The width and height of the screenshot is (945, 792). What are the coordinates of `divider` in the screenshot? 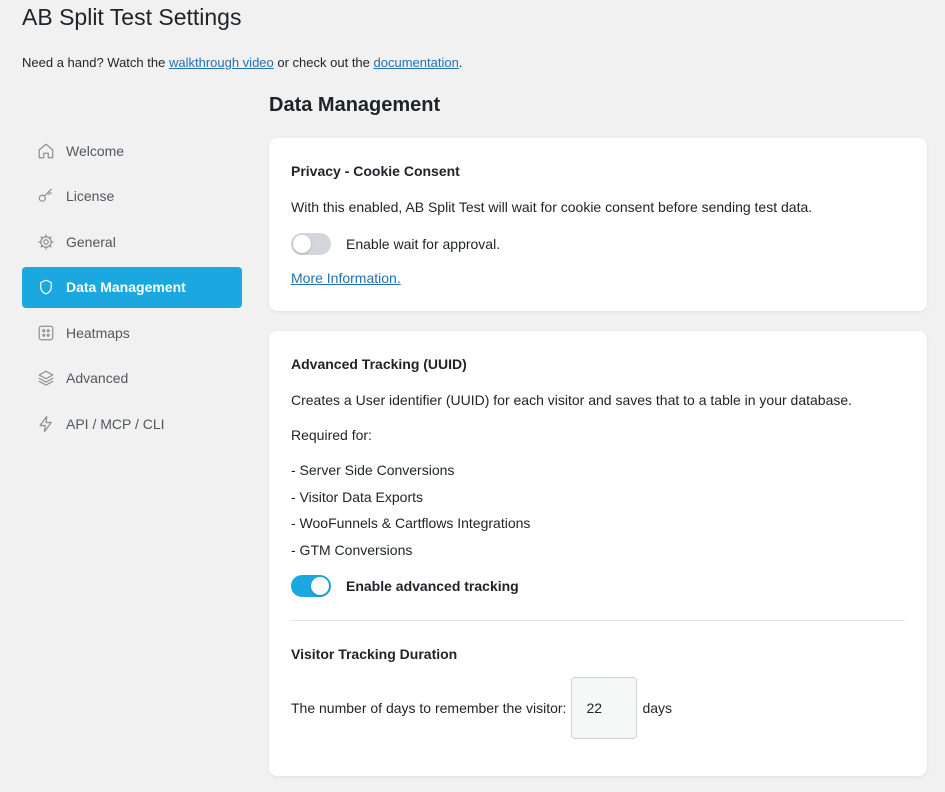 It's located at (598, 620).